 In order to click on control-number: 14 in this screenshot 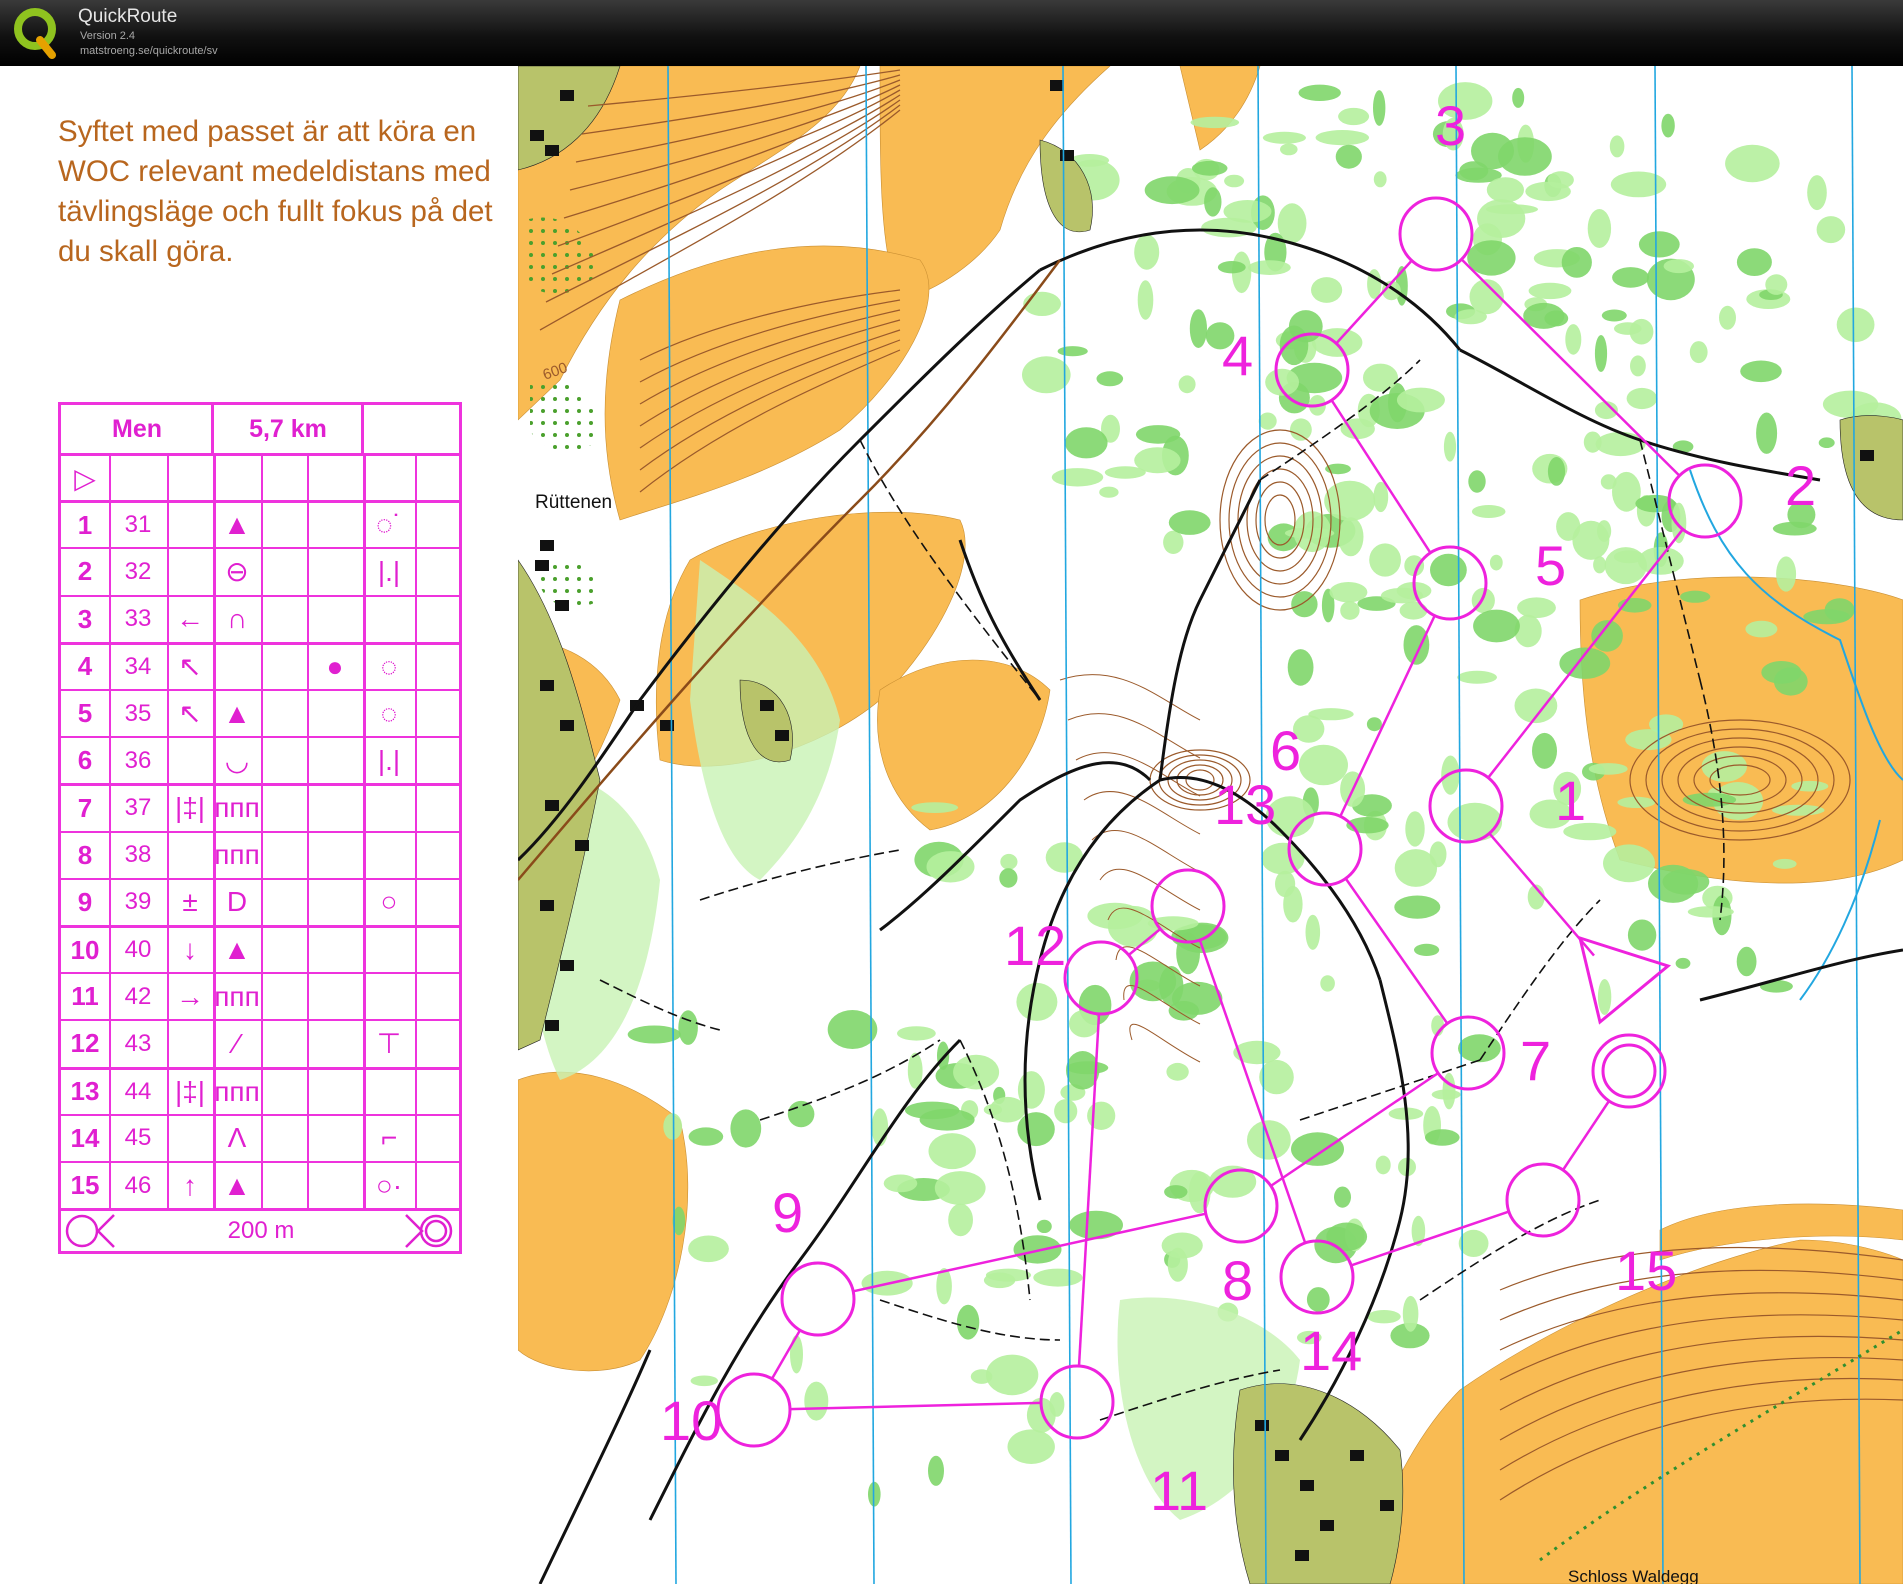, I will do `click(85, 1137)`.